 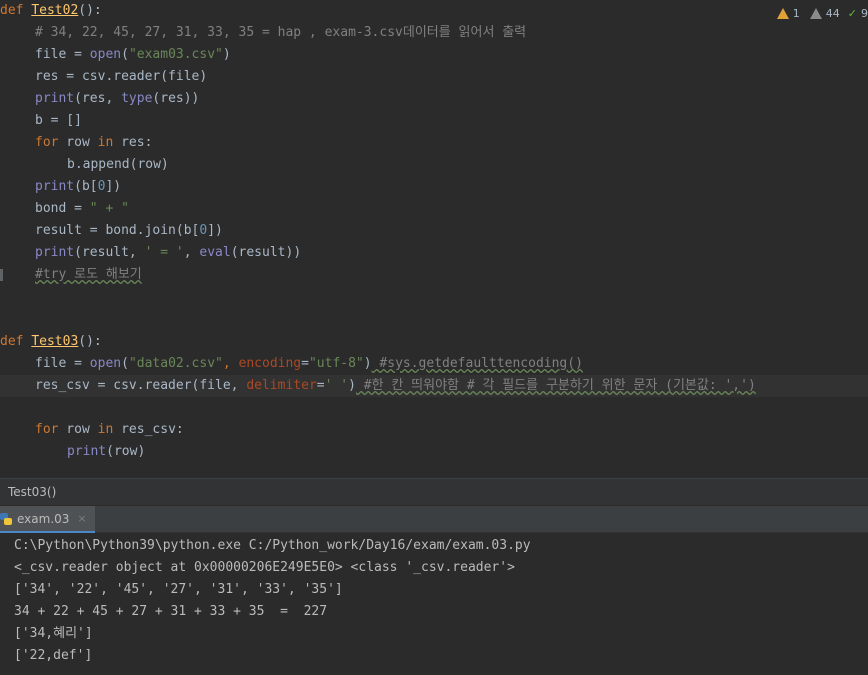 What do you see at coordinates (109, 252) in the screenshot?
I see `code-text: (result,` at bounding box center [109, 252].